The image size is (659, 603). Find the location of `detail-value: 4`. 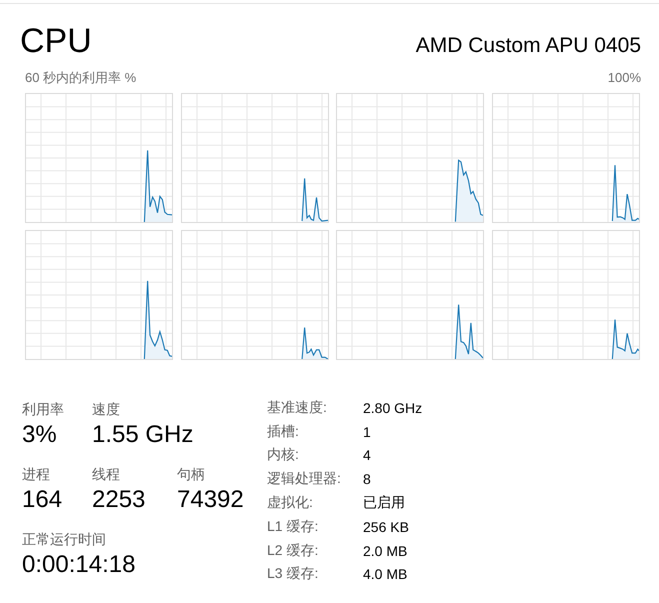

detail-value: 4 is located at coordinates (367, 455).